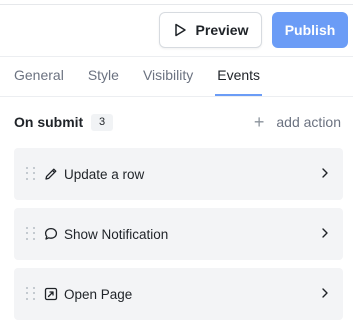 This screenshot has width=353, height=329. Describe the element at coordinates (168, 81) in the screenshot. I see `tab-visibility: Visibility` at that location.